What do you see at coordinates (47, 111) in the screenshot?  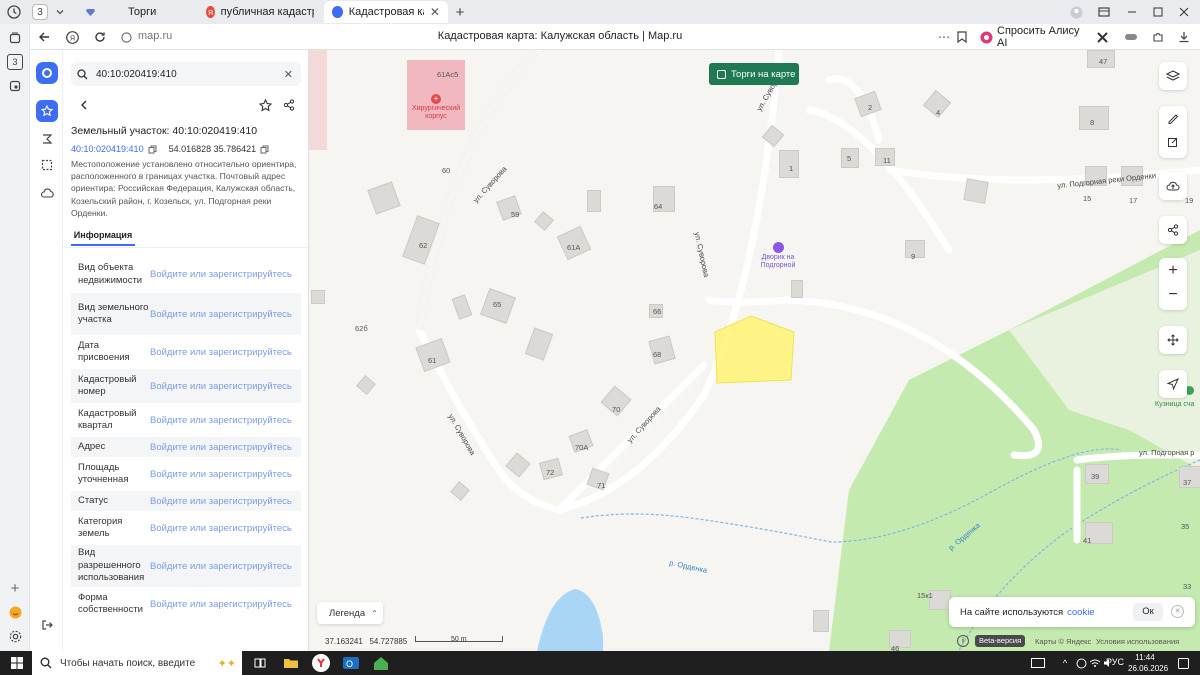 I see `favorites-icon` at bounding box center [47, 111].